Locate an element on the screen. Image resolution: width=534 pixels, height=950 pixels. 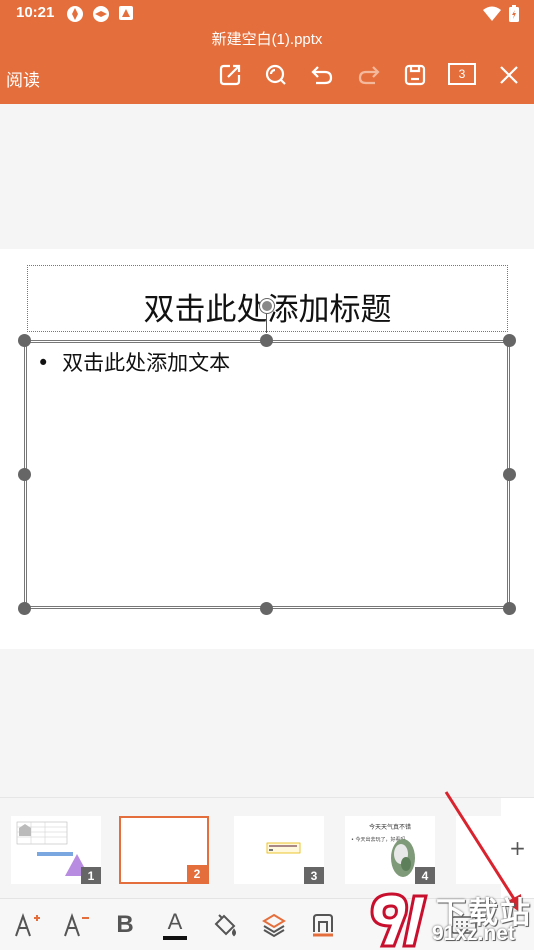
increase-font-icon is located at coordinates (27, 924).